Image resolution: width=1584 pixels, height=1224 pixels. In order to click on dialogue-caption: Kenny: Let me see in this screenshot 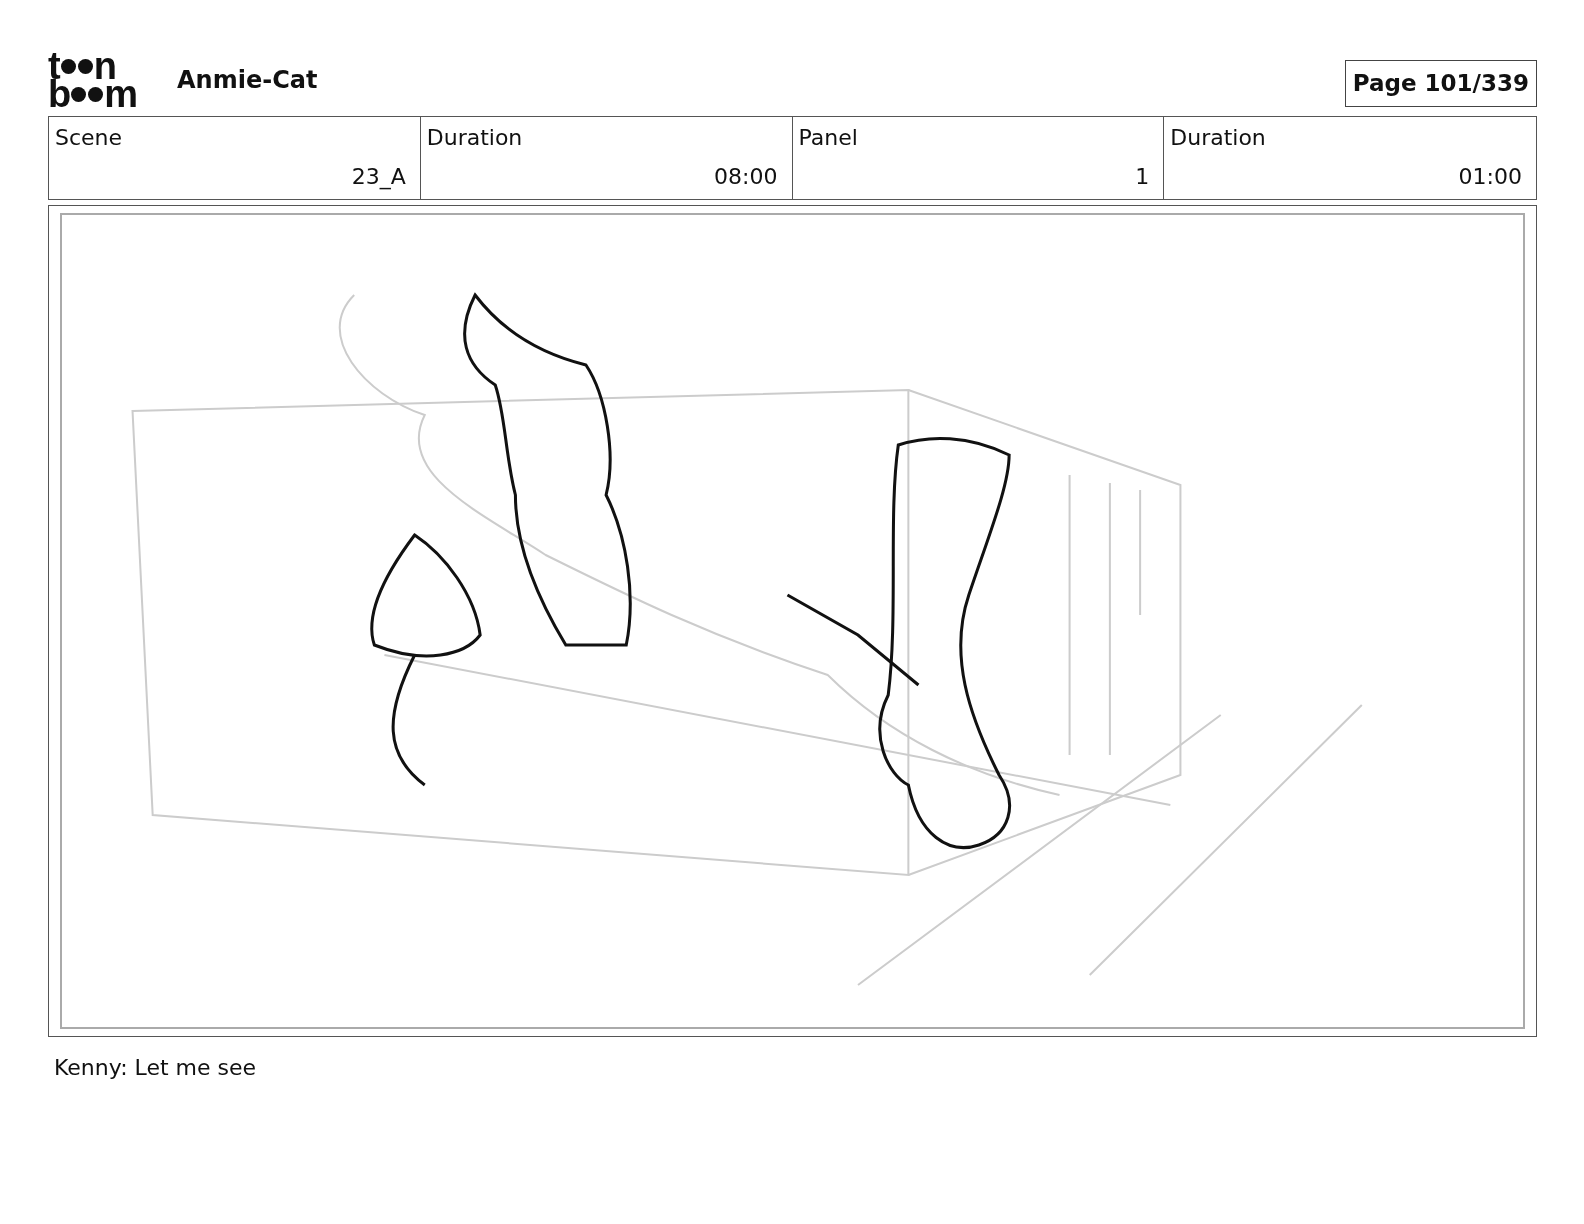, I will do `click(155, 1068)`.